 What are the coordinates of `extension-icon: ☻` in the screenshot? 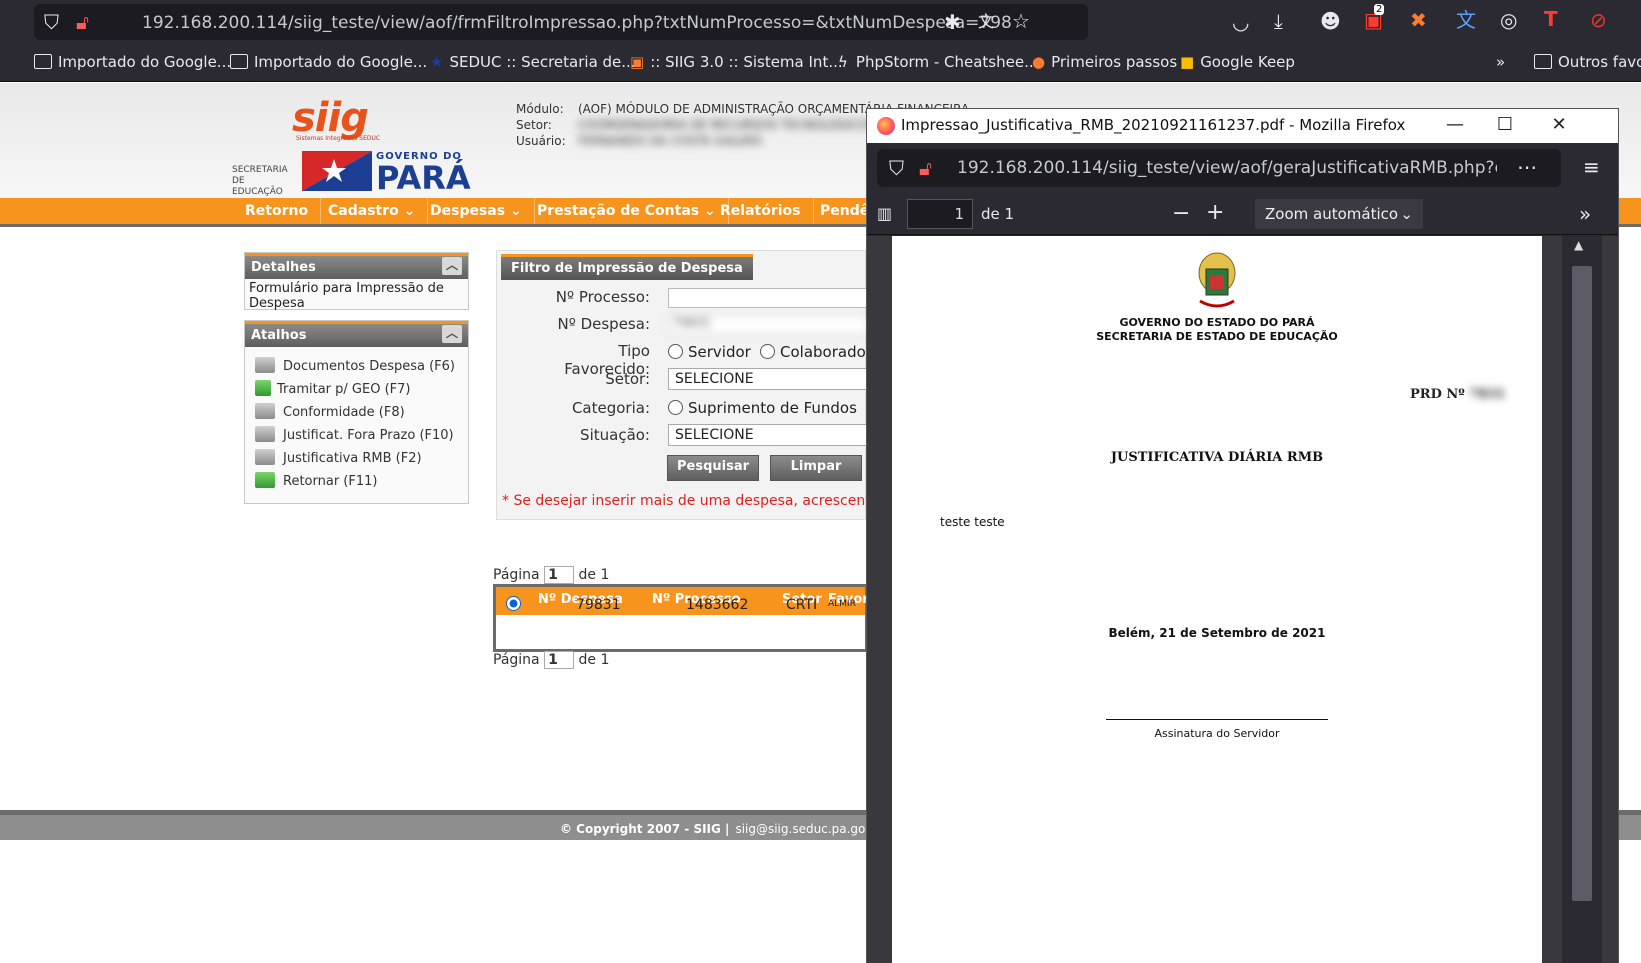 It's located at (1330, 21).